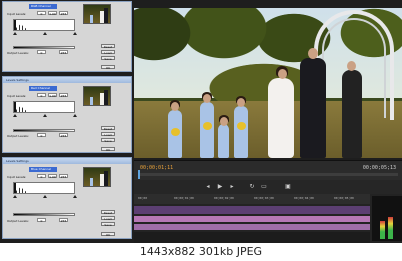 The height and width of the screenshot is (261, 402). I want to click on groom-figure, so click(313, 103).